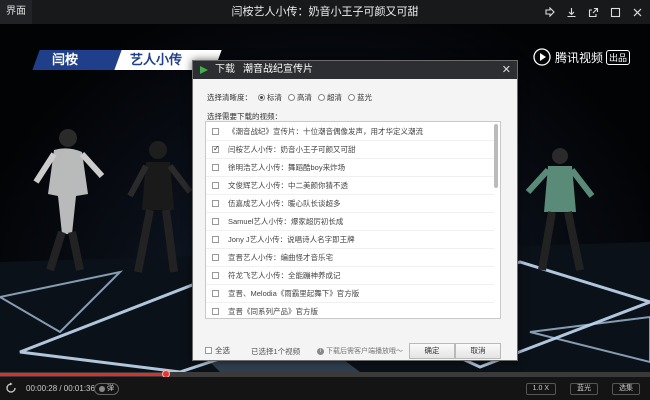  I want to click on danmu-toggle: 弹, so click(106, 389).